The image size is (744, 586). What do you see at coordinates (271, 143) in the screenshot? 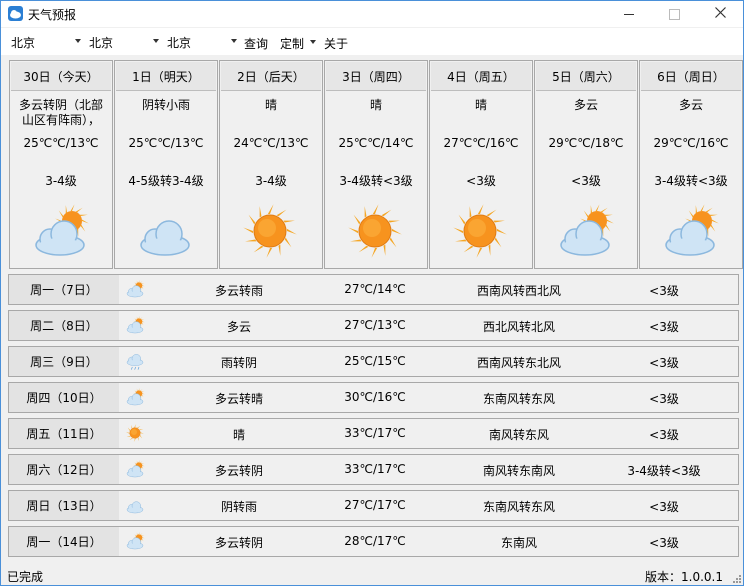
I see `day-card-temperature: 24℃℃/13℃` at bounding box center [271, 143].